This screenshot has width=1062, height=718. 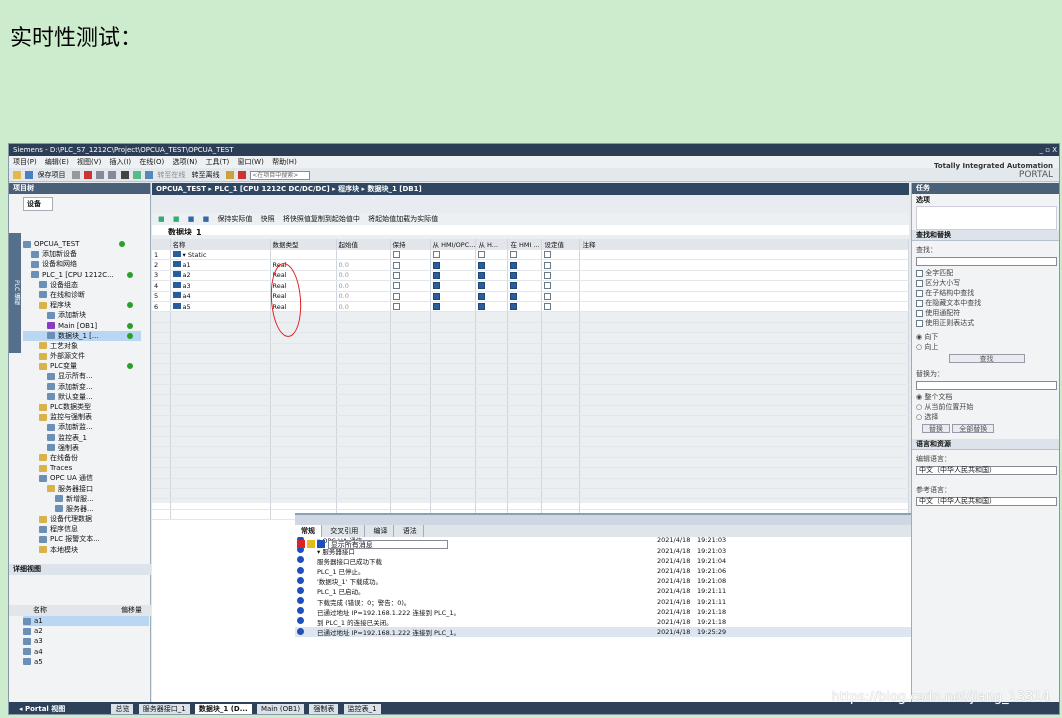 What do you see at coordinates (17, 175) in the screenshot?
I see `new-project-icon` at bounding box center [17, 175].